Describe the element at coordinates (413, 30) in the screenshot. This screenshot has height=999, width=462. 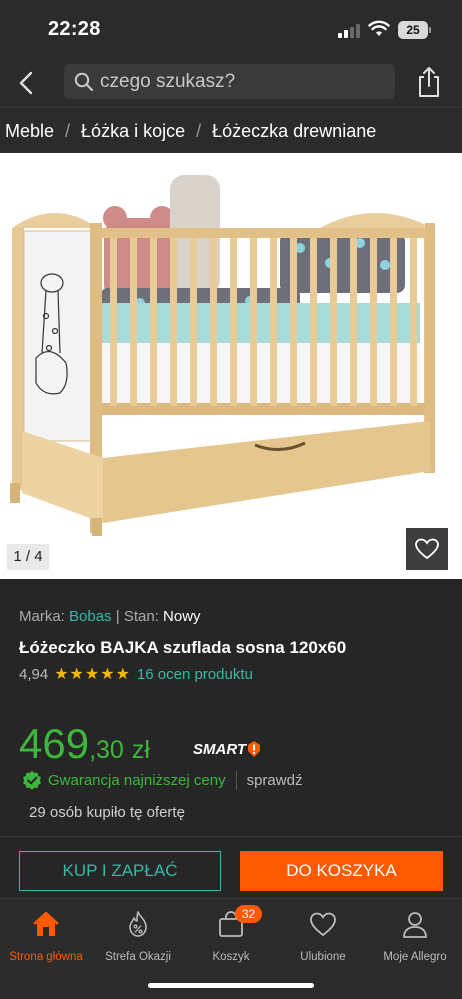
I see `battery-indicator: 25` at that location.